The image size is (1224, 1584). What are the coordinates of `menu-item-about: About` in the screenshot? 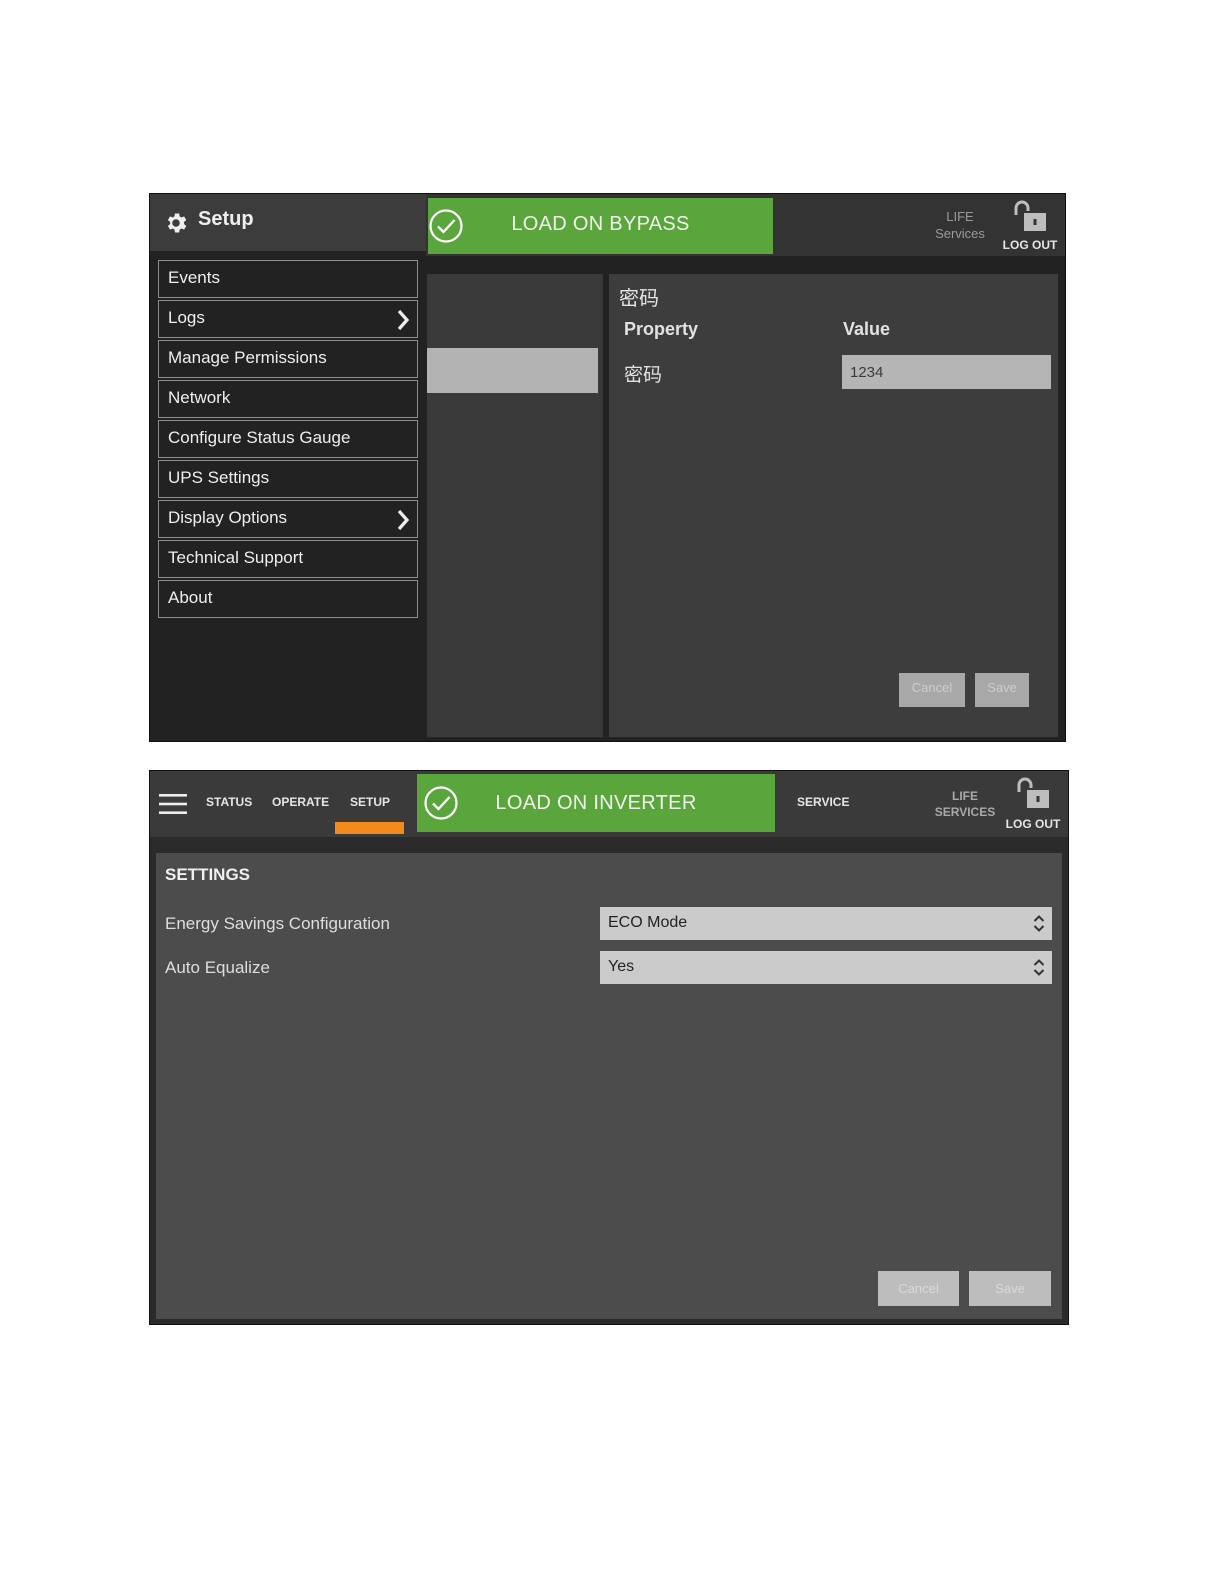 It's located at (288, 599).